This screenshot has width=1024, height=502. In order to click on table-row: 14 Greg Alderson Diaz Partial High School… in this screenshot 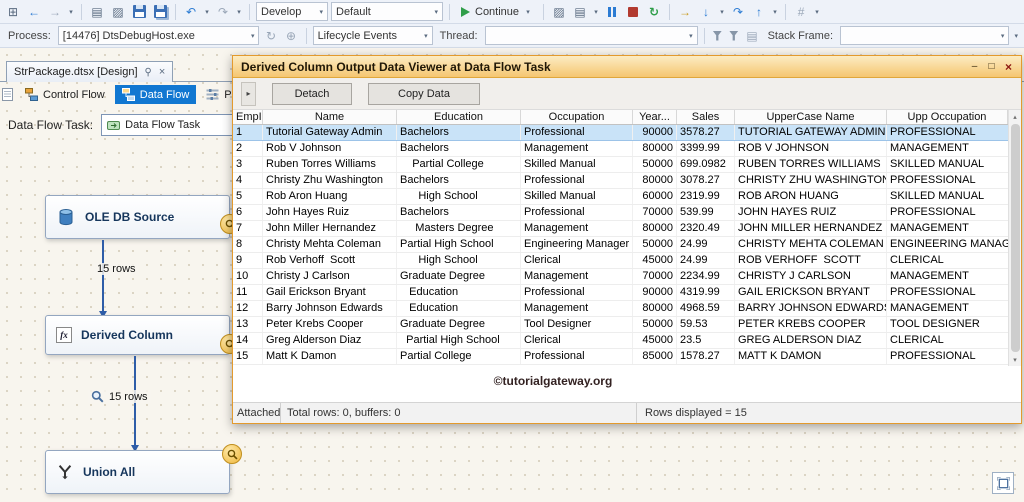, I will do `click(620, 341)`.